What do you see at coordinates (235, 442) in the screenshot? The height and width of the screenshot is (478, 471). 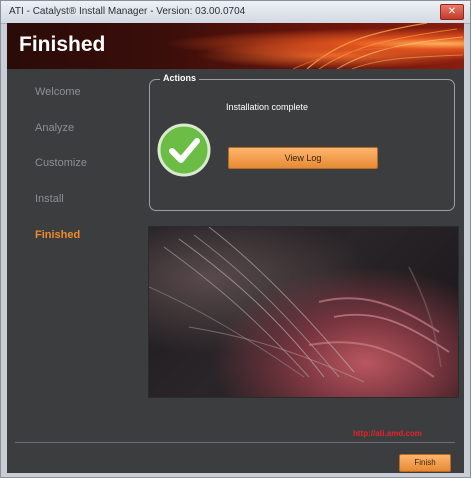 I see `footer-divider` at bounding box center [235, 442].